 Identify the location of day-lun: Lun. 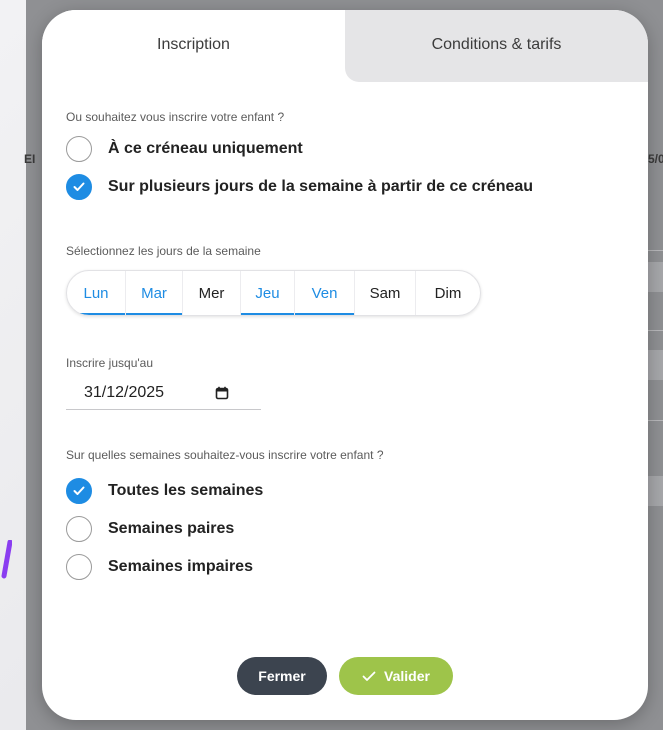
(96, 293).